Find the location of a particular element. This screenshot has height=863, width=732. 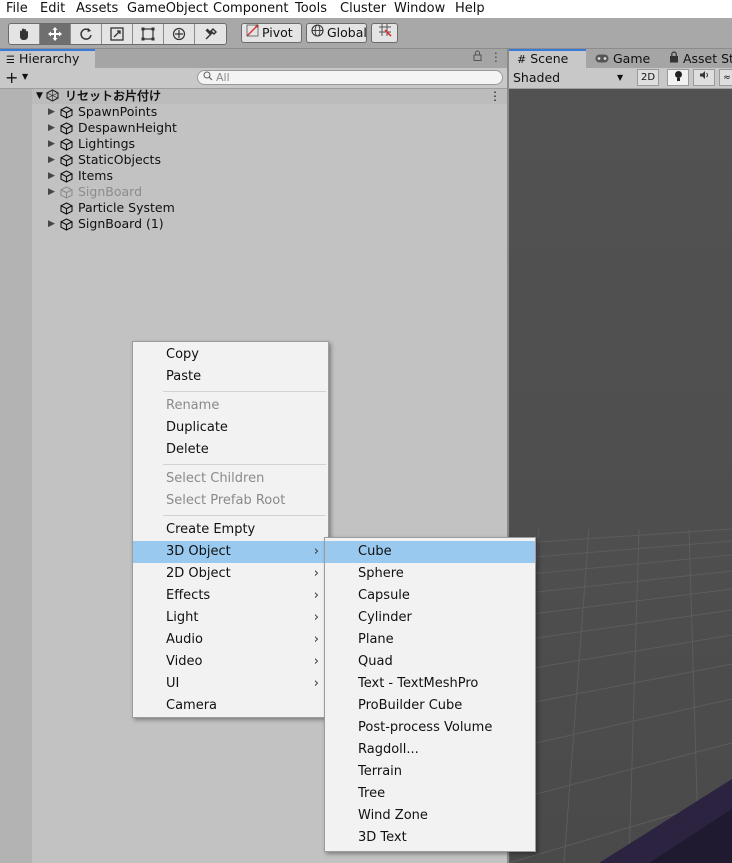

toggle-2d-button: 2D is located at coordinates (648, 77).